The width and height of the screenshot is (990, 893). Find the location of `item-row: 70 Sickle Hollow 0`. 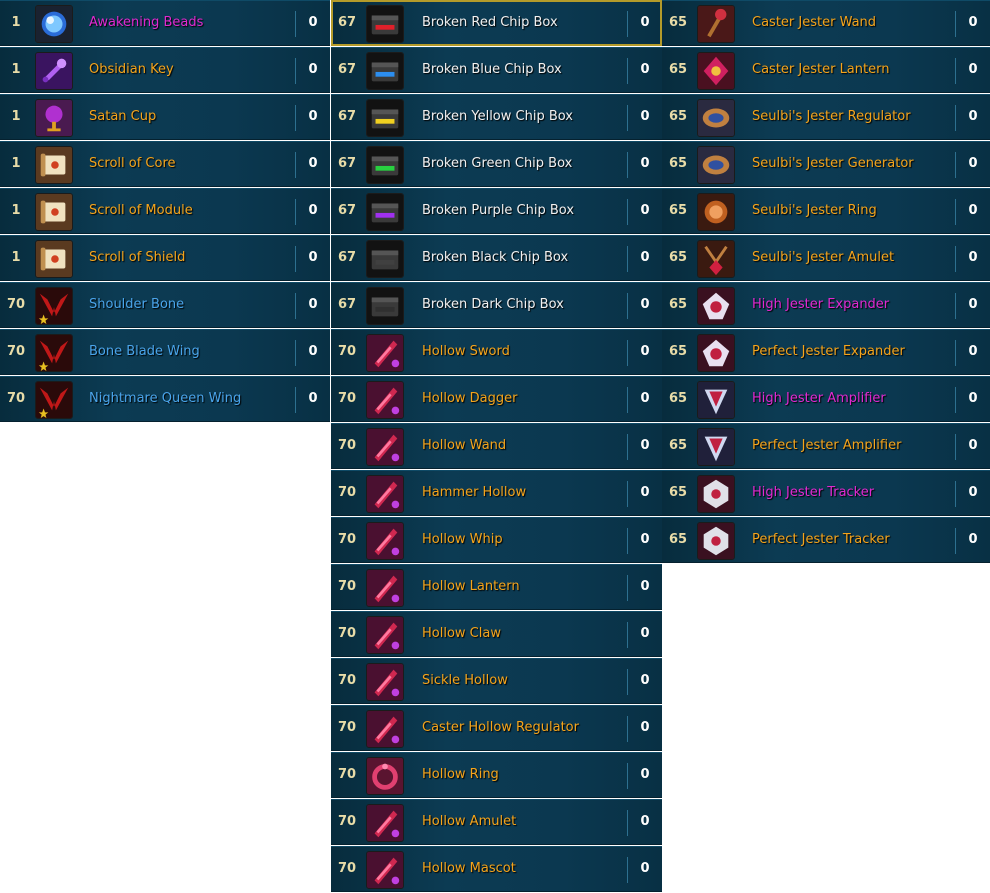

item-row: 70 Sickle Hollow 0 is located at coordinates (496, 681).